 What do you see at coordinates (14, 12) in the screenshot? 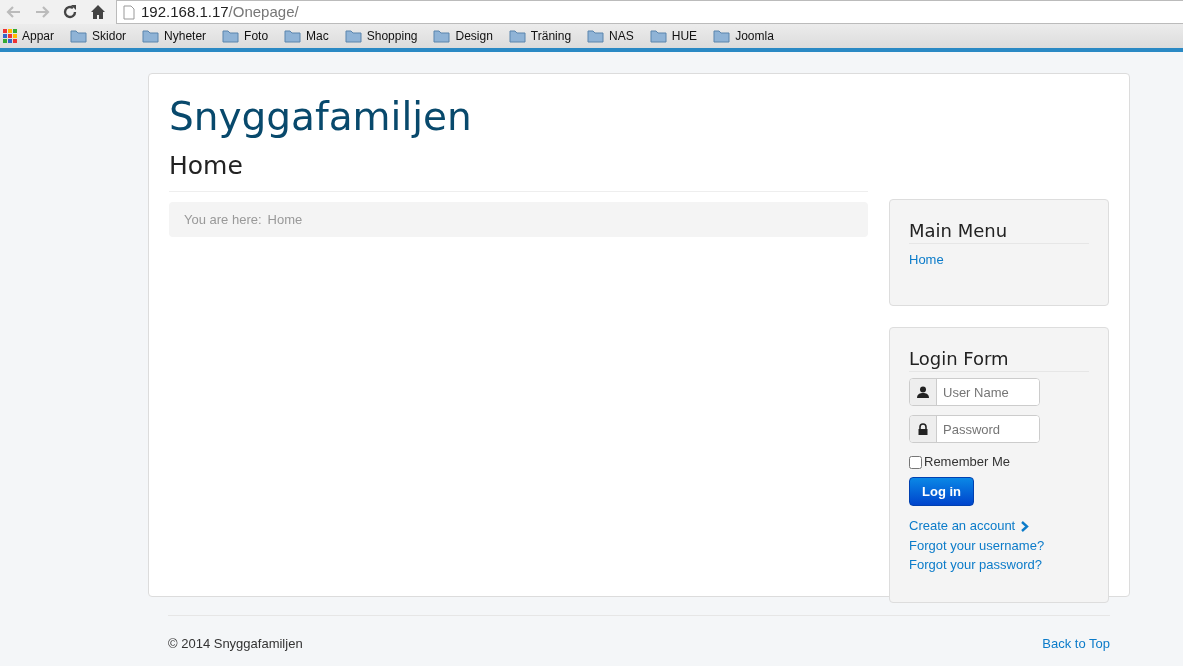
I see `back-icon` at bounding box center [14, 12].